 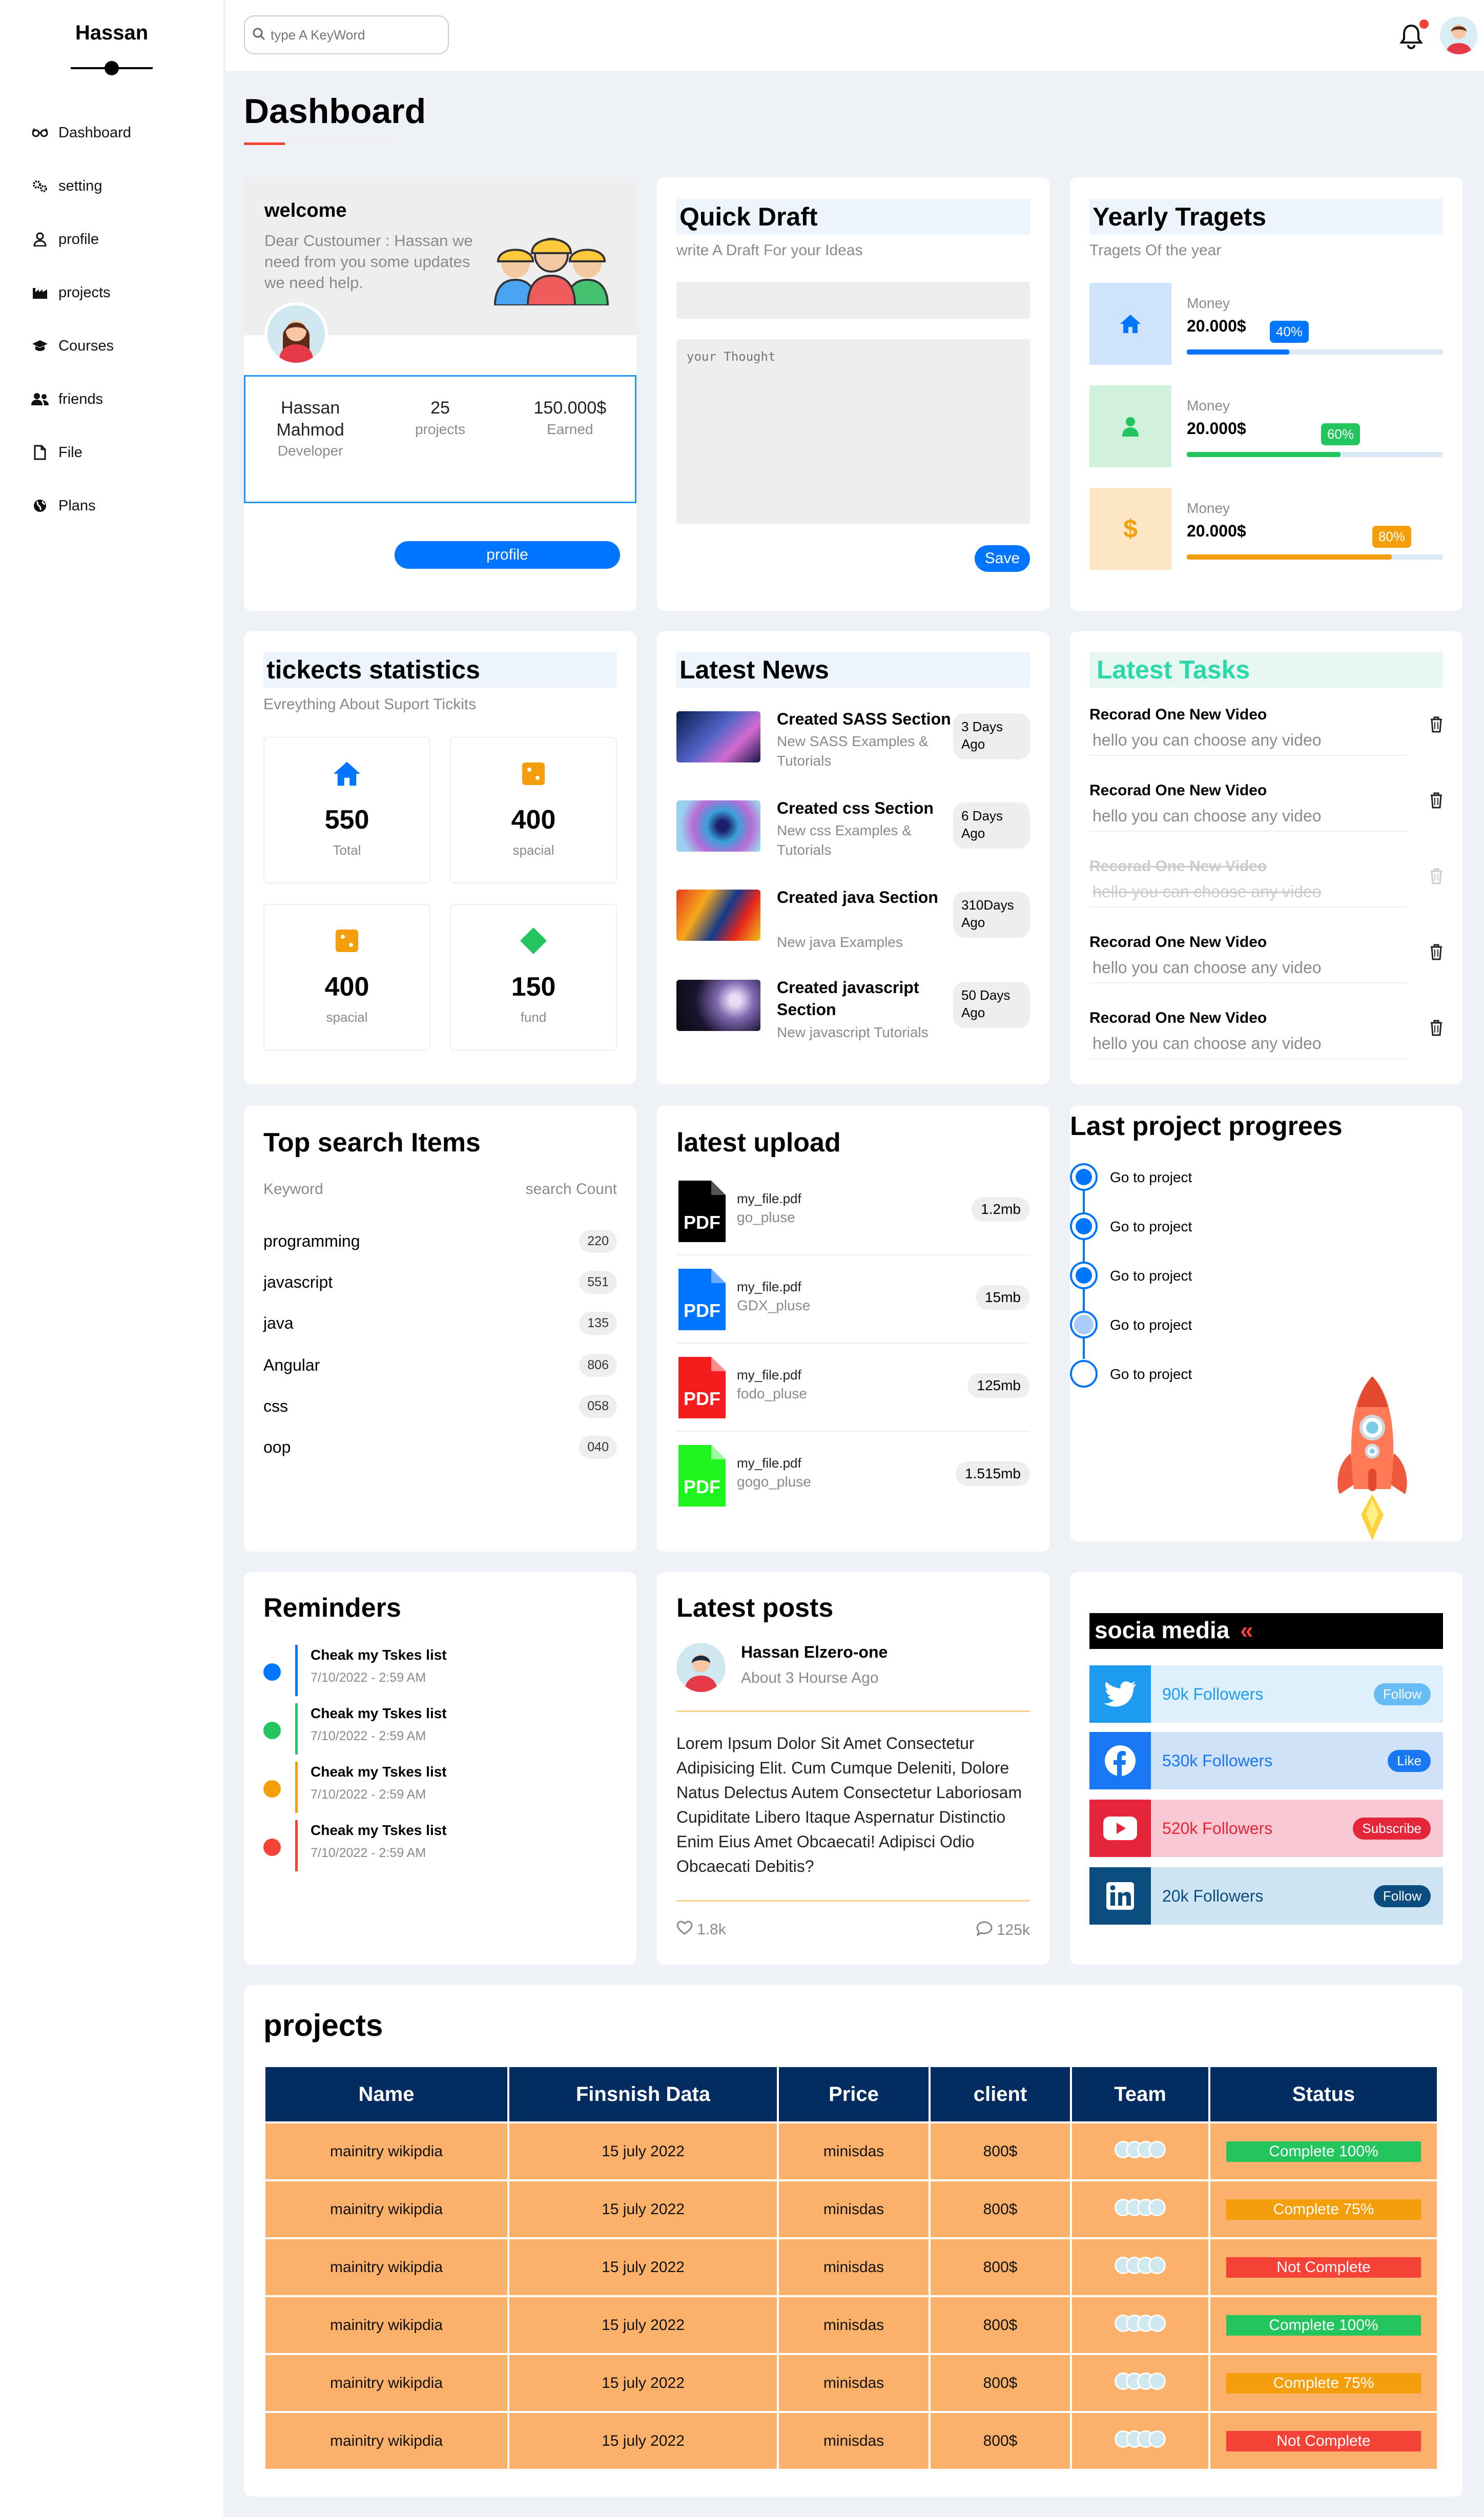 I want to click on card-title: latest upload, so click(x=759, y=1143).